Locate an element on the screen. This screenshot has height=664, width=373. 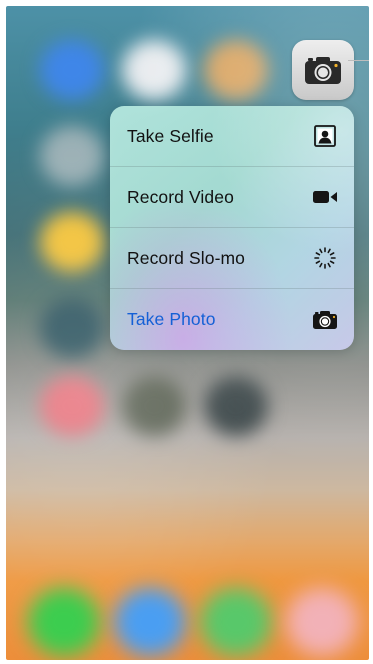
edge-indicator-line is located at coordinates (358, 60).